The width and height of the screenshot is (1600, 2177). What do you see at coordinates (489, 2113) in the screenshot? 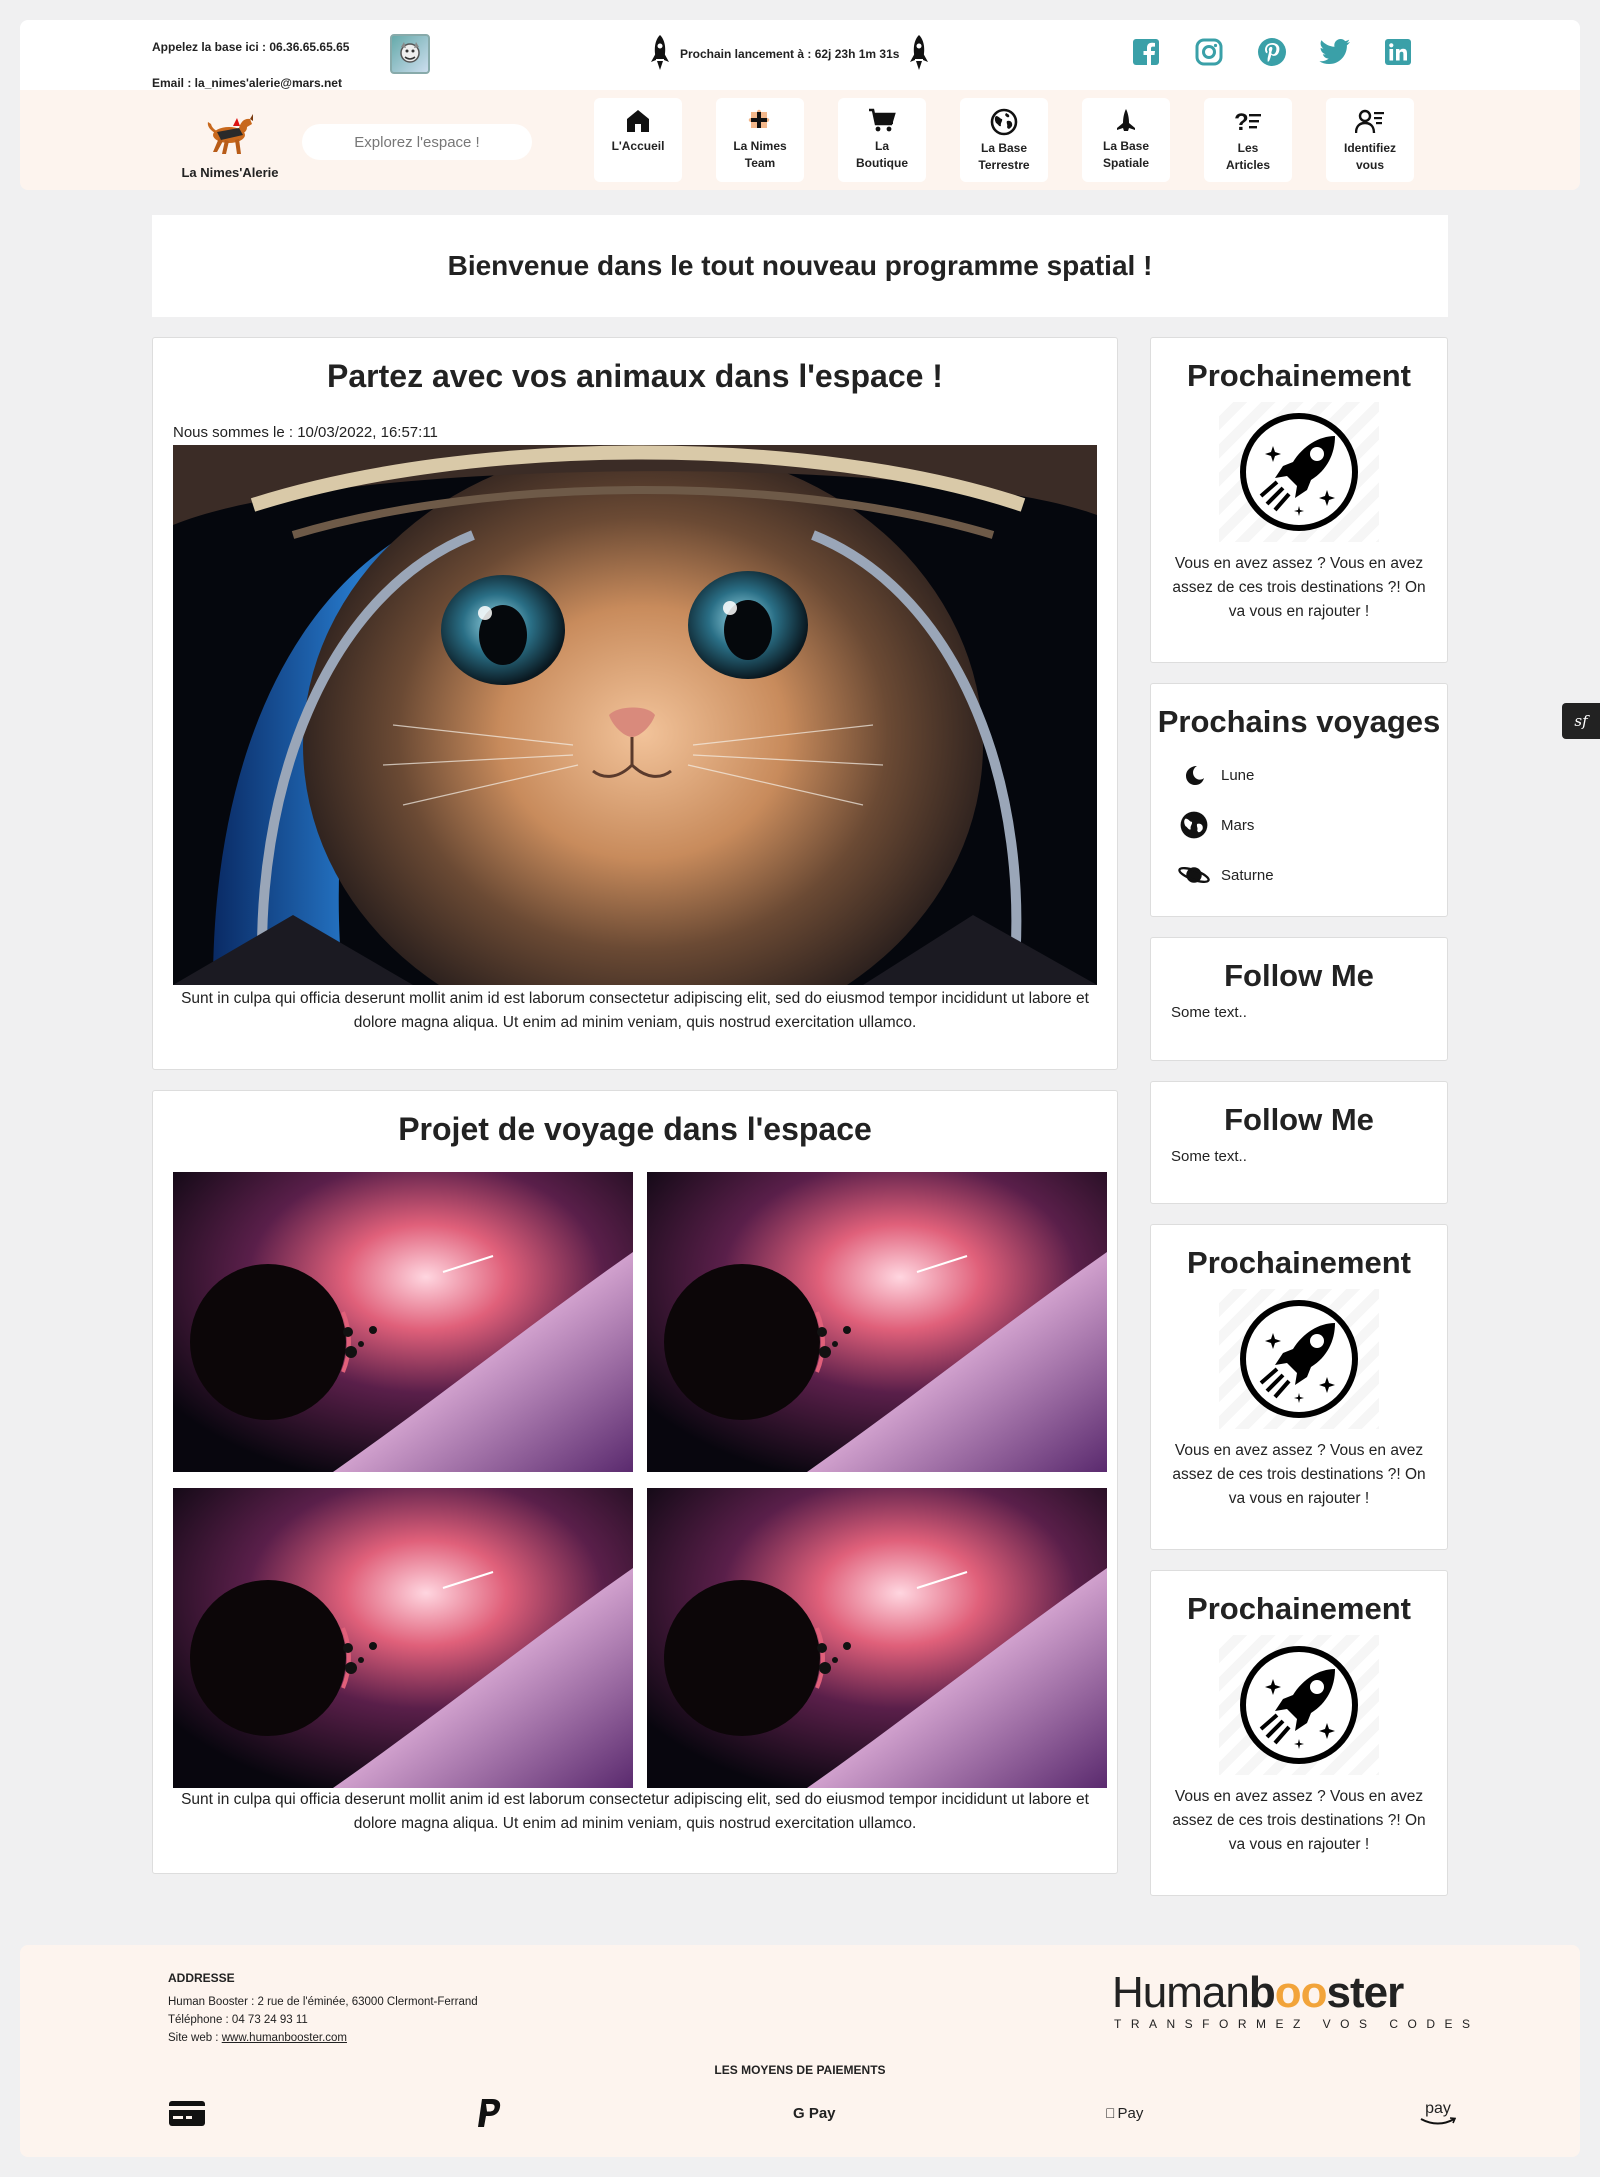
I see `paypal-icon` at bounding box center [489, 2113].